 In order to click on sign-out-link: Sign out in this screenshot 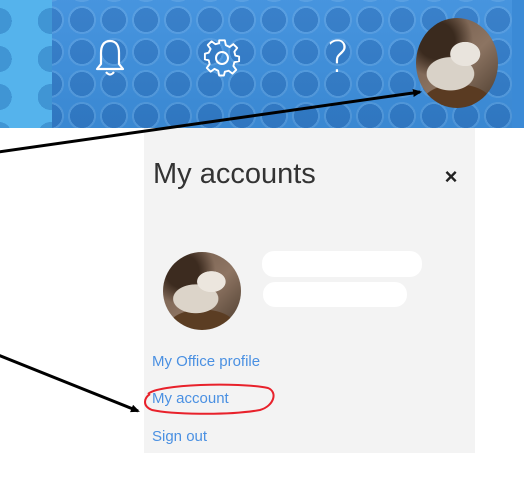, I will do `click(179, 436)`.